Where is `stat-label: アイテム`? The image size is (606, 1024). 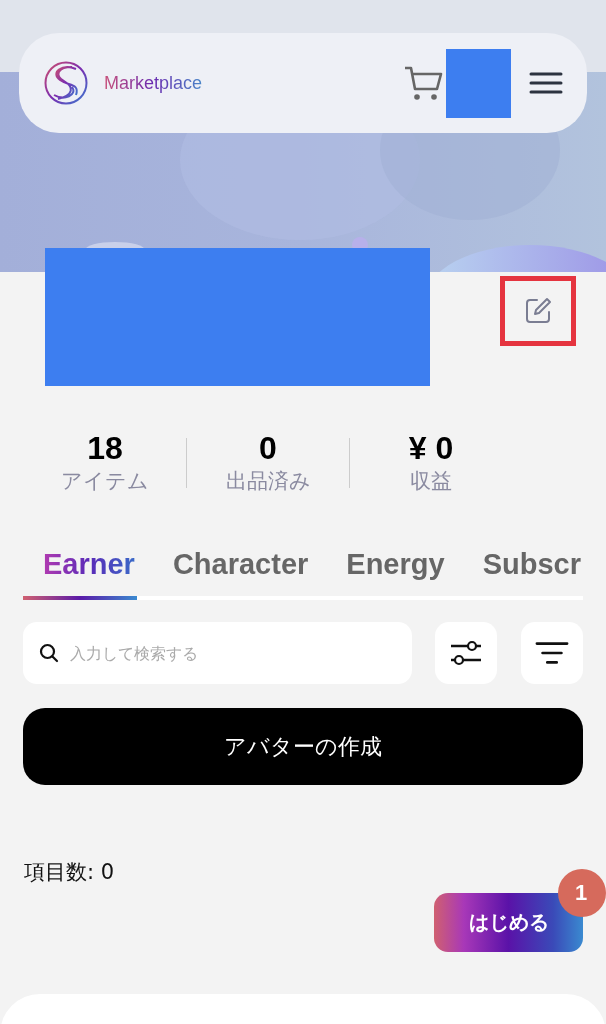
stat-label: アイテム is located at coordinates (105, 481).